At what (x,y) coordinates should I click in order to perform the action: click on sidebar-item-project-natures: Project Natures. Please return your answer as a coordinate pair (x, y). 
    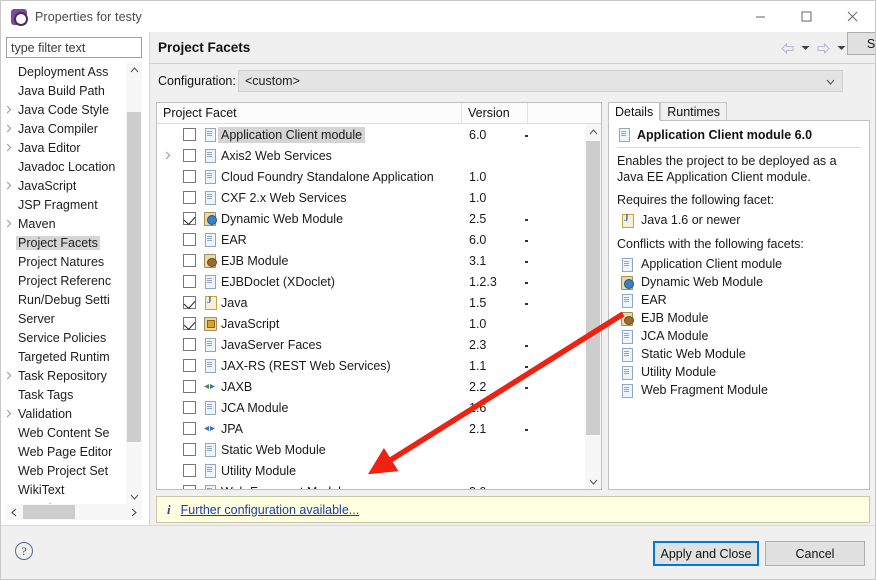
    Looking at the image, I should click on (66, 261).